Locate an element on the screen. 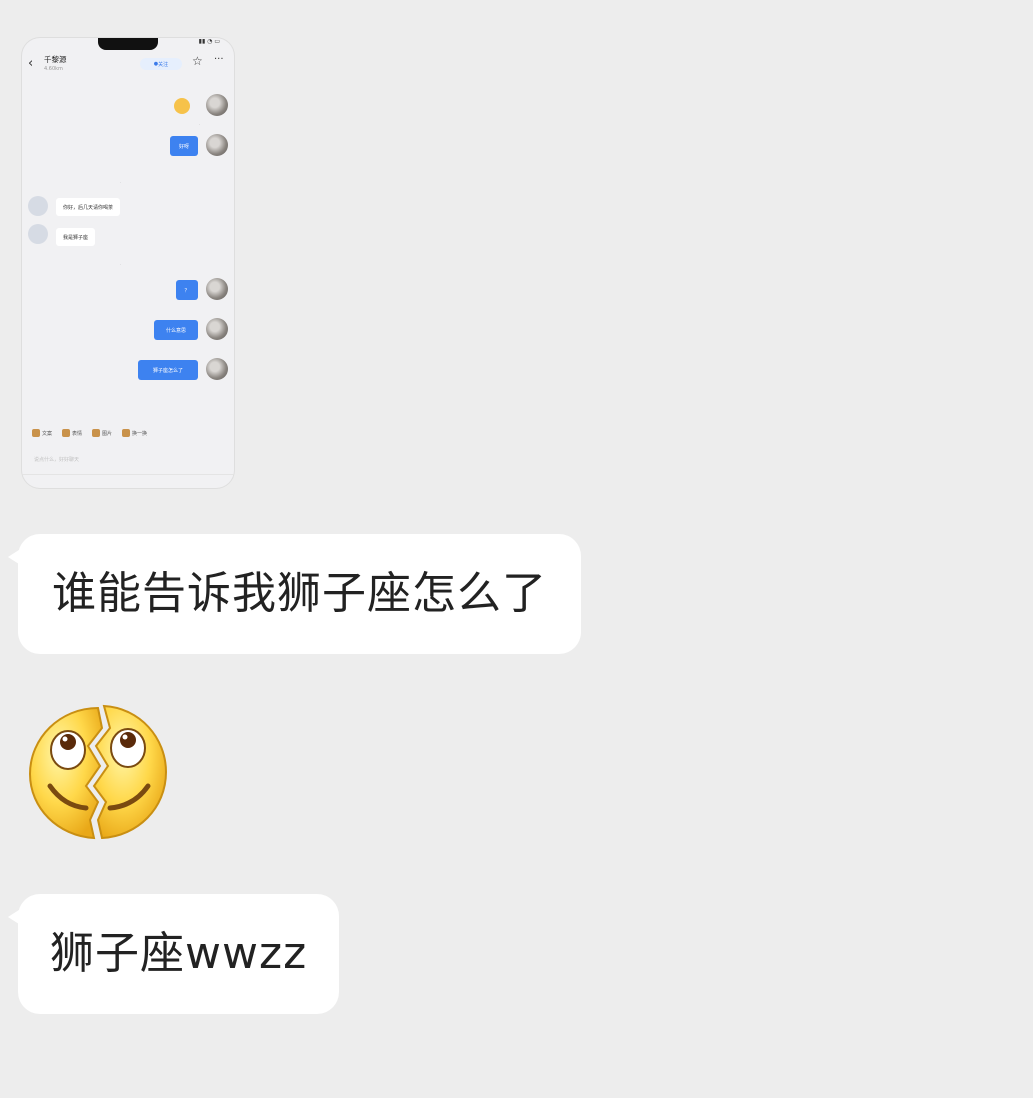 This screenshot has width=1033, height=1098. message-text: ？ is located at coordinates (187, 290).